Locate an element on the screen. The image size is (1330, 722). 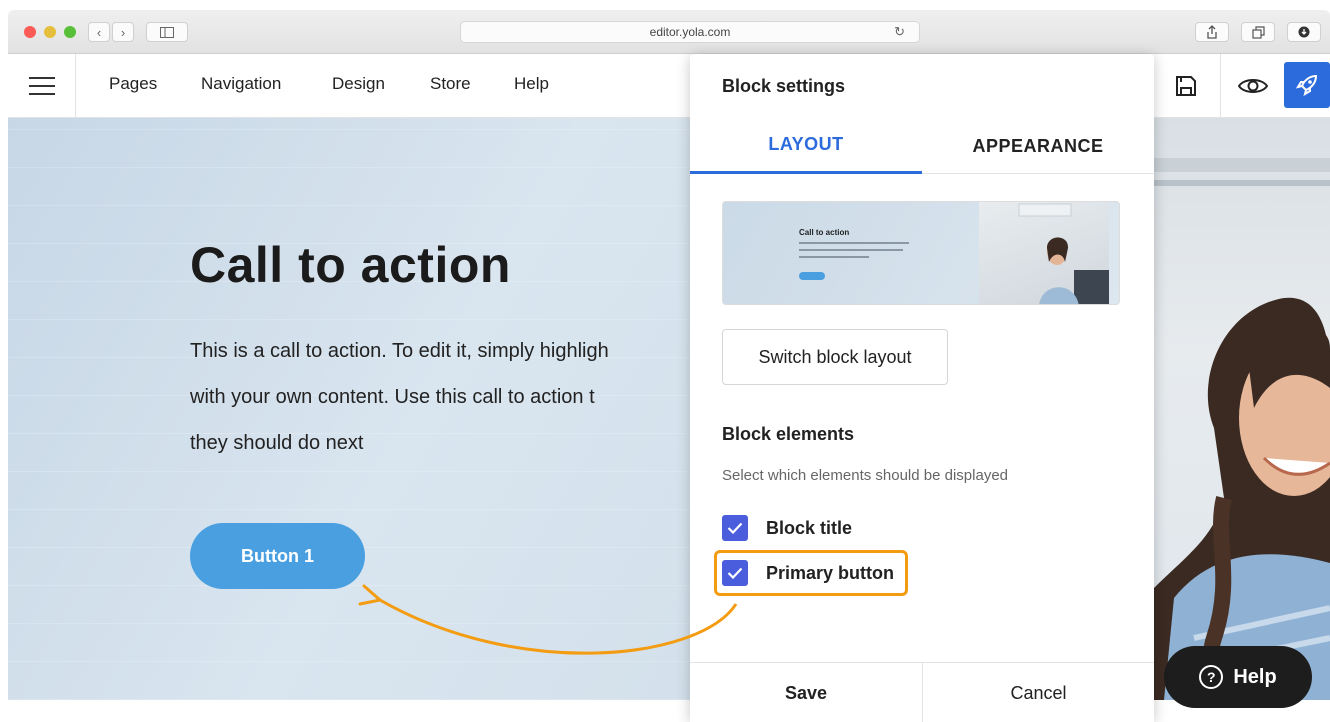
rocket-icon is located at coordinates (1306, 85).